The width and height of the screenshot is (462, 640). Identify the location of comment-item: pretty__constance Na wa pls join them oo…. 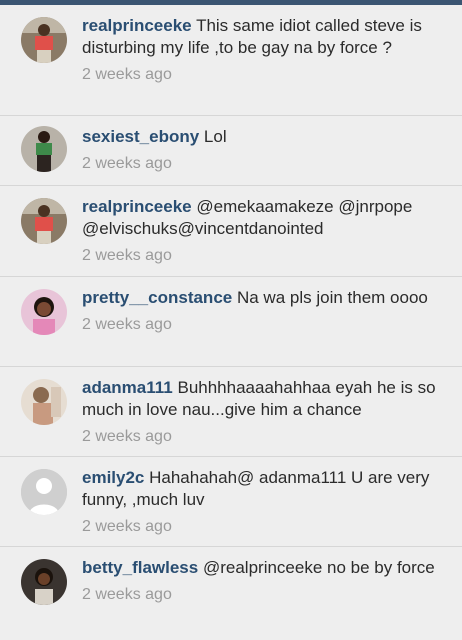
(231, 322).